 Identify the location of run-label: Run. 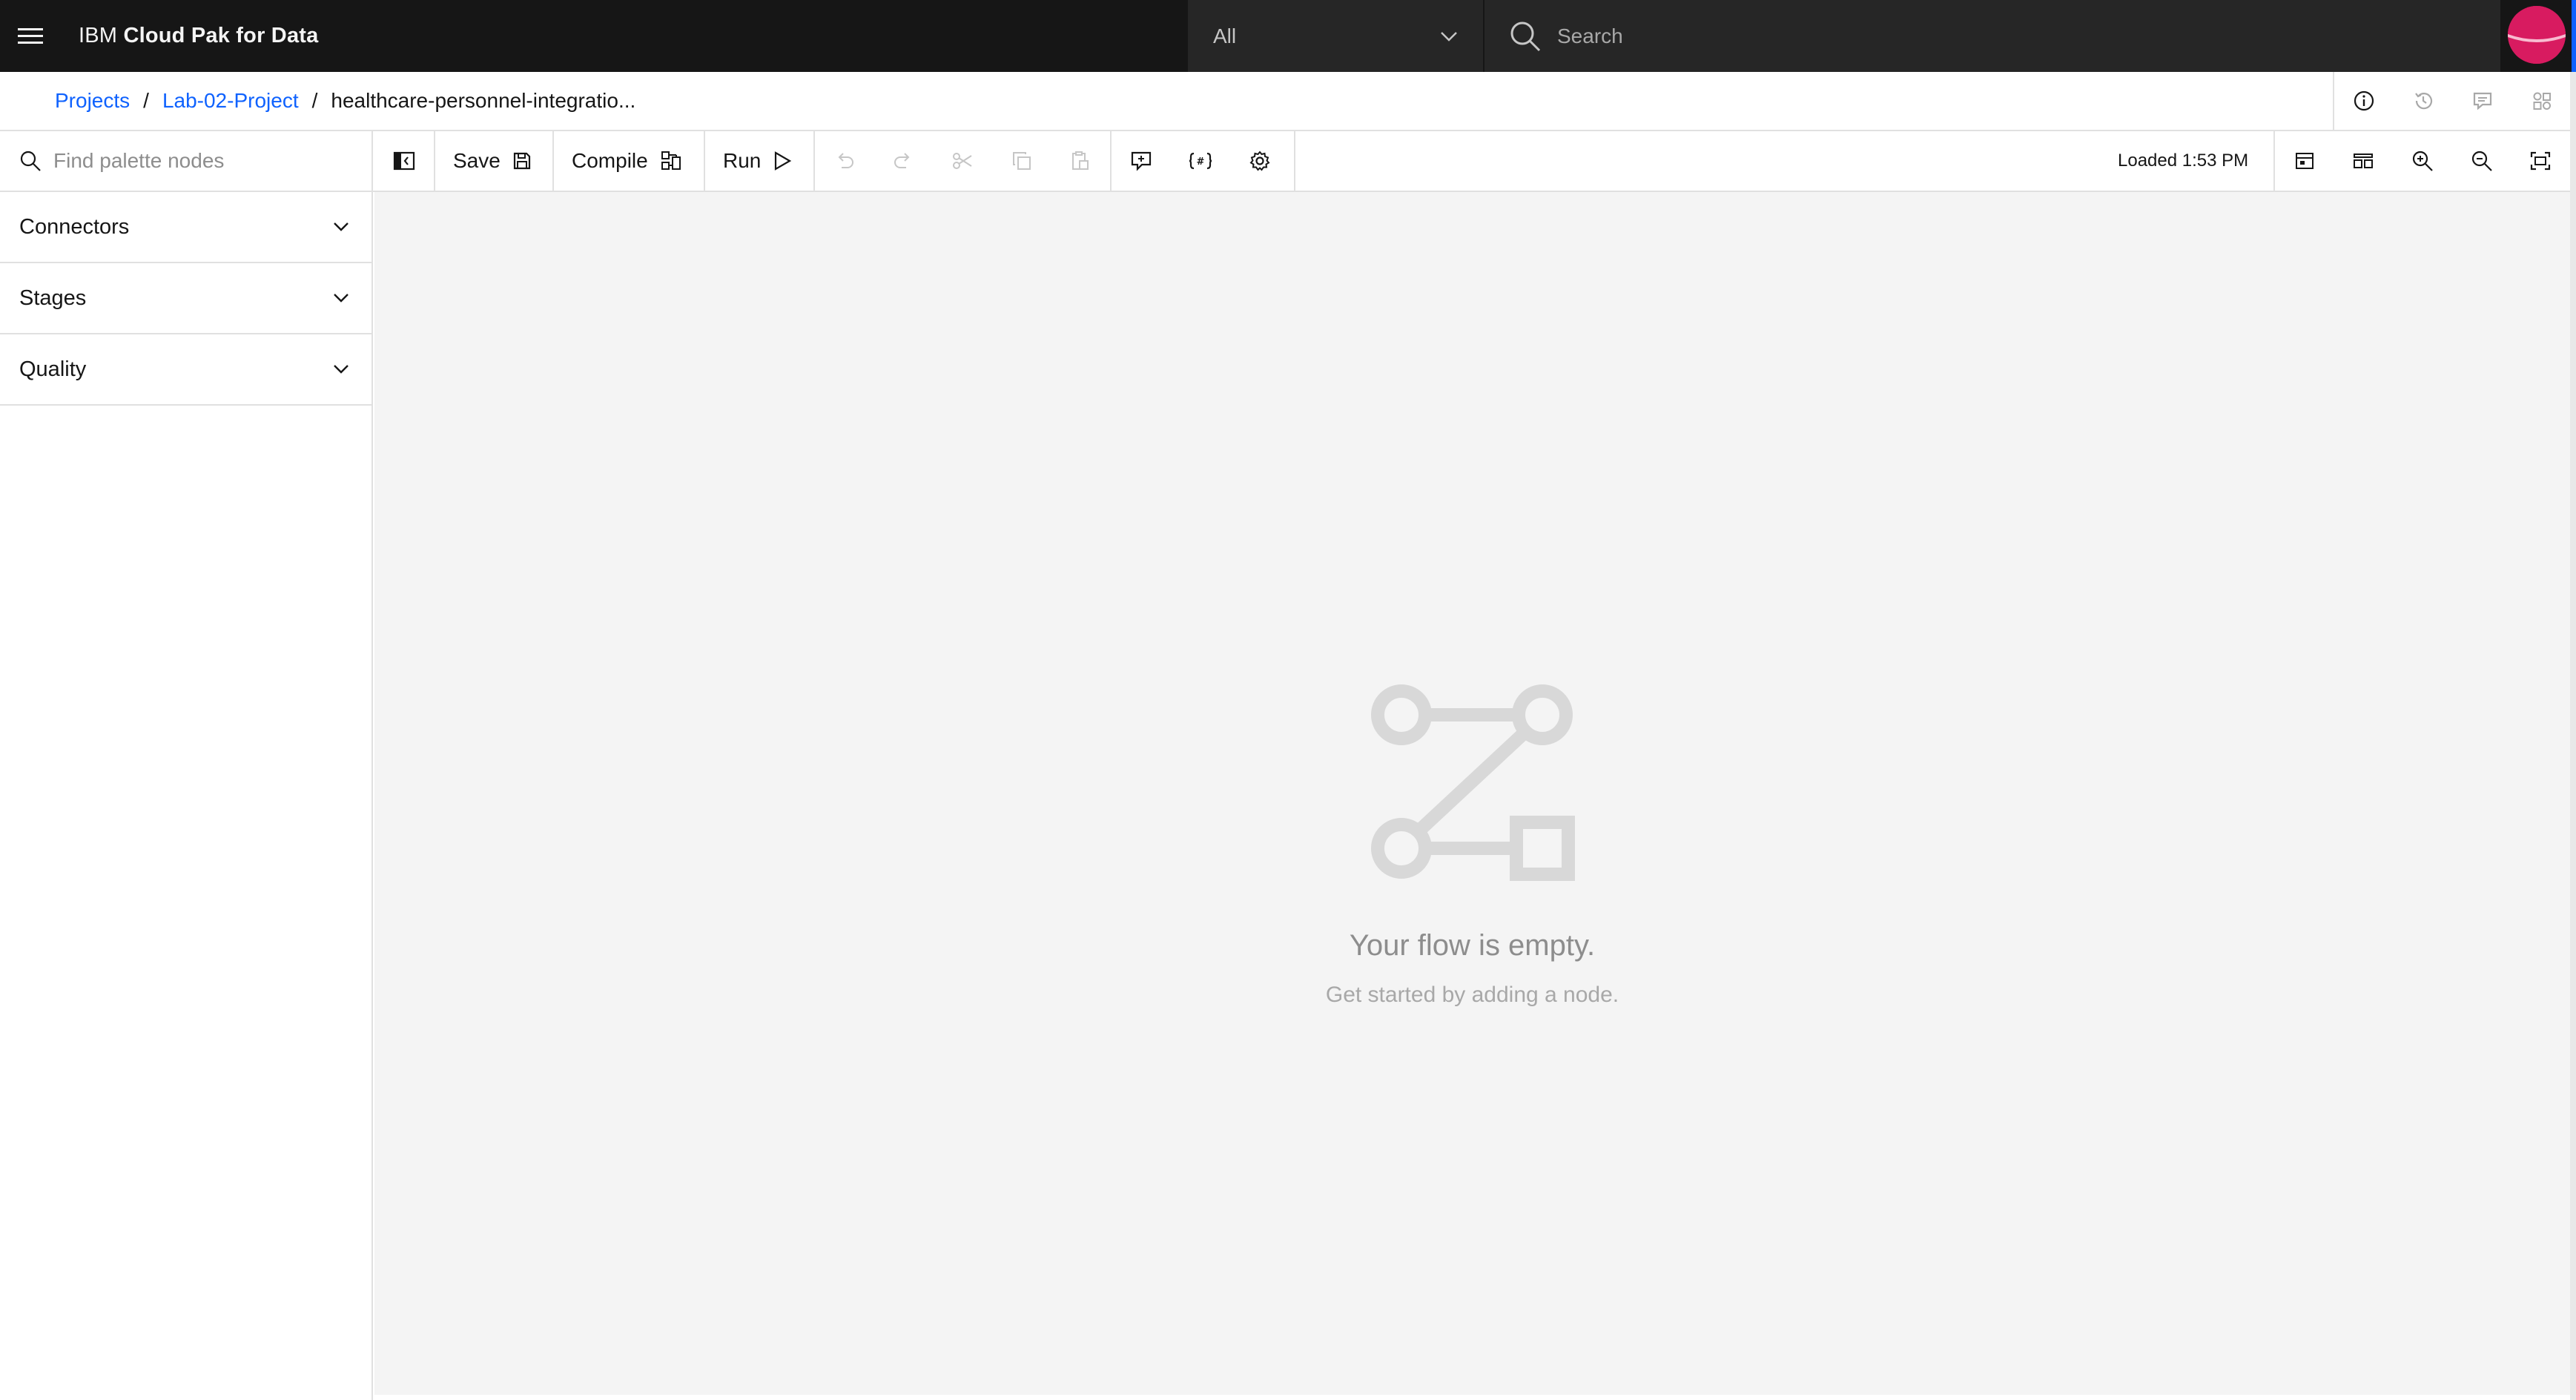
(742, 160).